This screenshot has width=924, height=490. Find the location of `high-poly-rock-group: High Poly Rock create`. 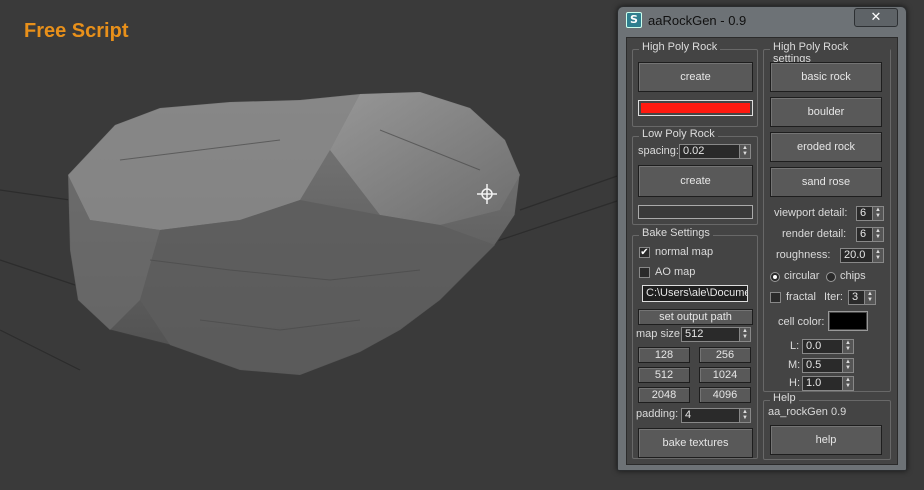

high-poly-rock-group: High Poly Rock create is located at coordinates (695, 84).